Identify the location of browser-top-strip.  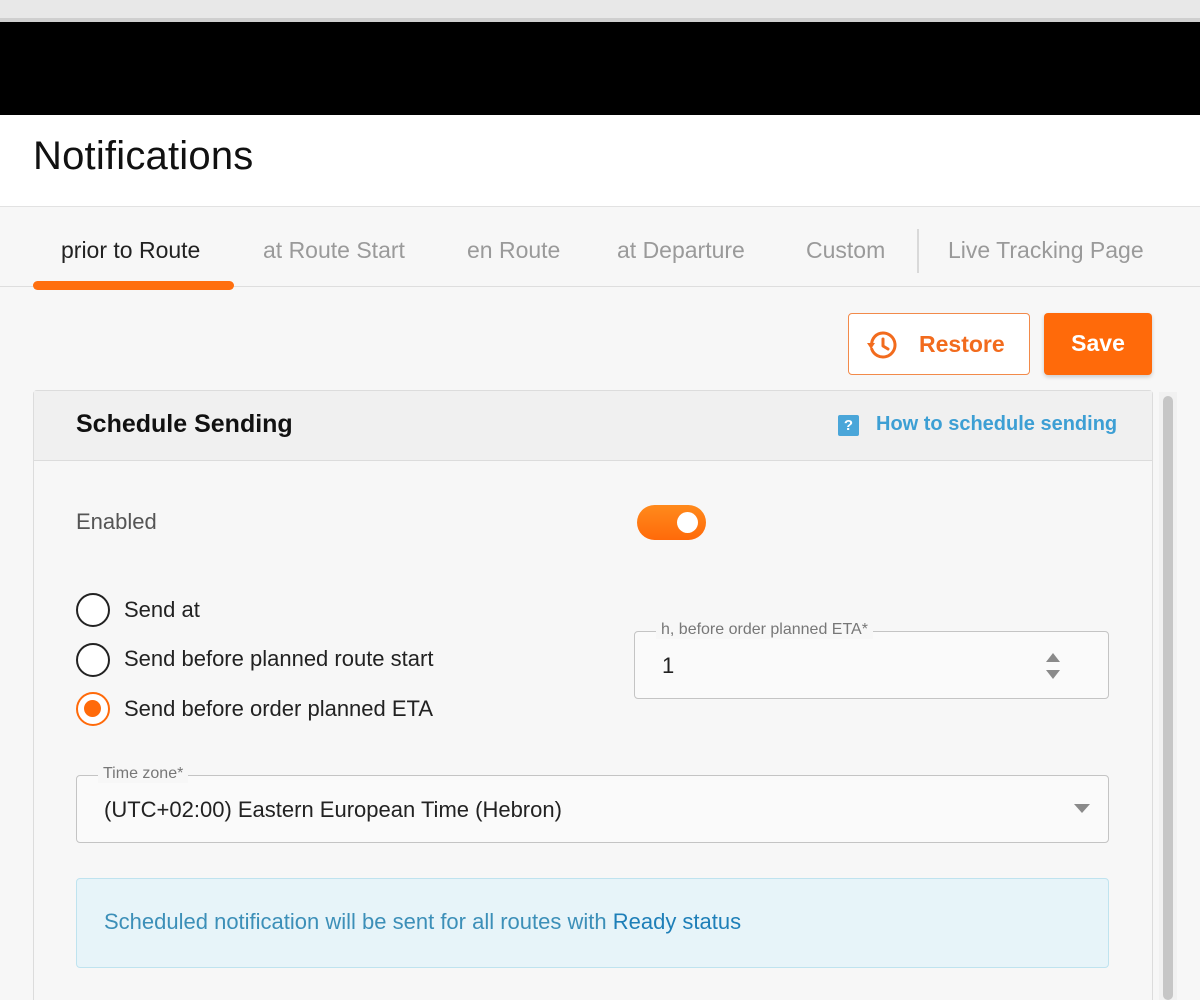
(600, 11).